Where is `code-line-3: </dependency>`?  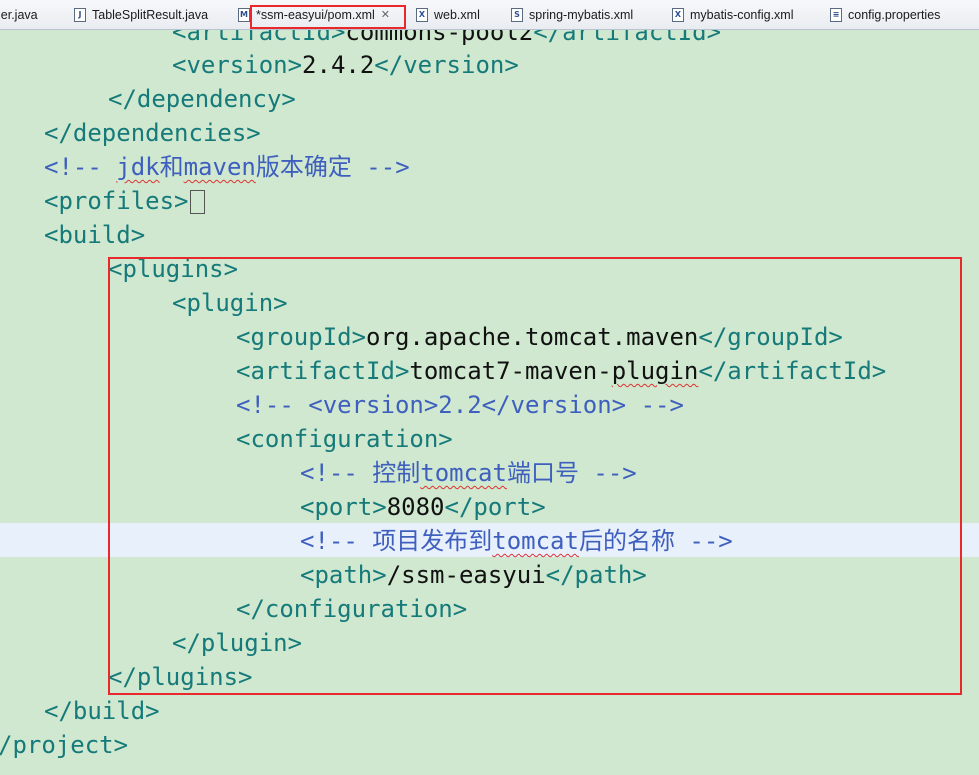 code-line-3: </dependency> is located at coordinates (202, 99).